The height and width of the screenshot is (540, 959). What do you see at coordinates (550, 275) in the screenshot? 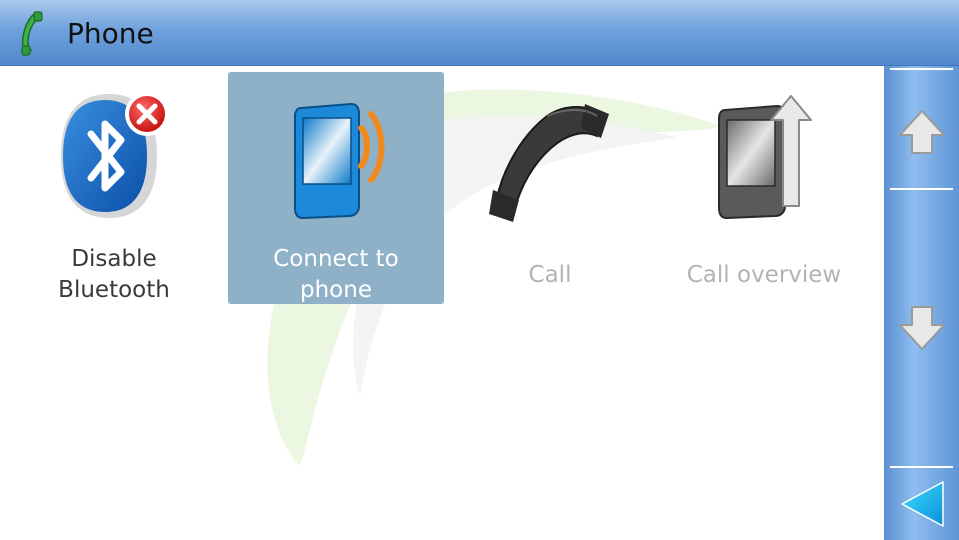
I see `tile-label: Call` at bounding box center [550, 275].